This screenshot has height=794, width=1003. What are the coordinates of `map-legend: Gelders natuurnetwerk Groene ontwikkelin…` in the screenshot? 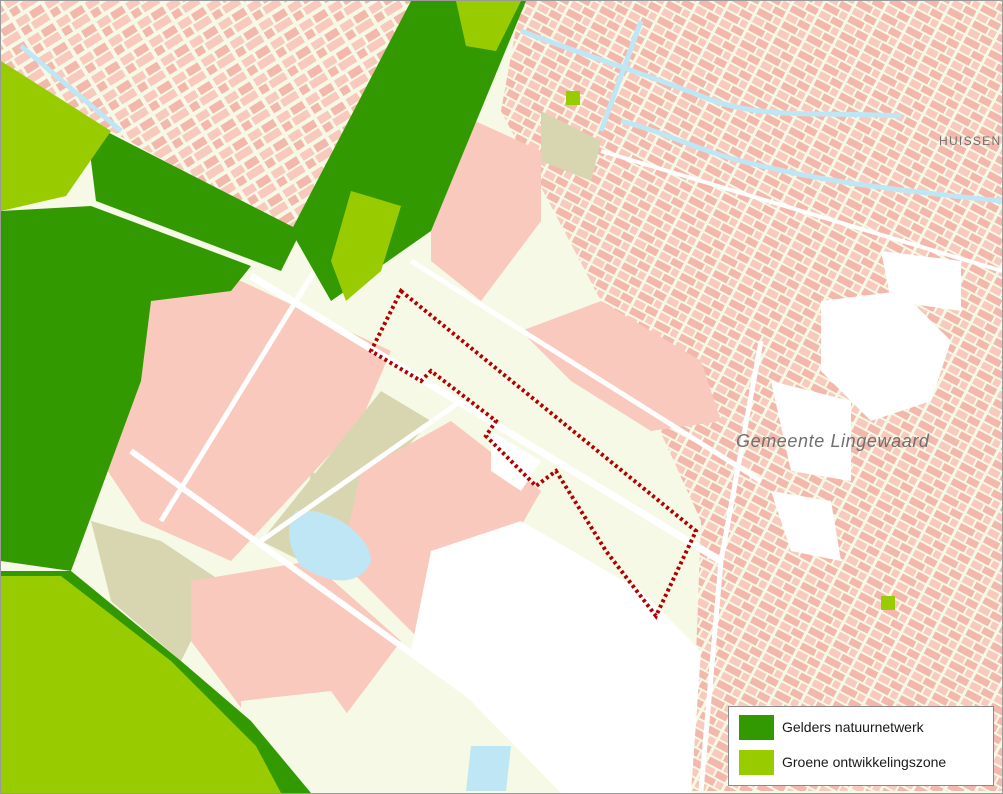 It's located at (861, 746).